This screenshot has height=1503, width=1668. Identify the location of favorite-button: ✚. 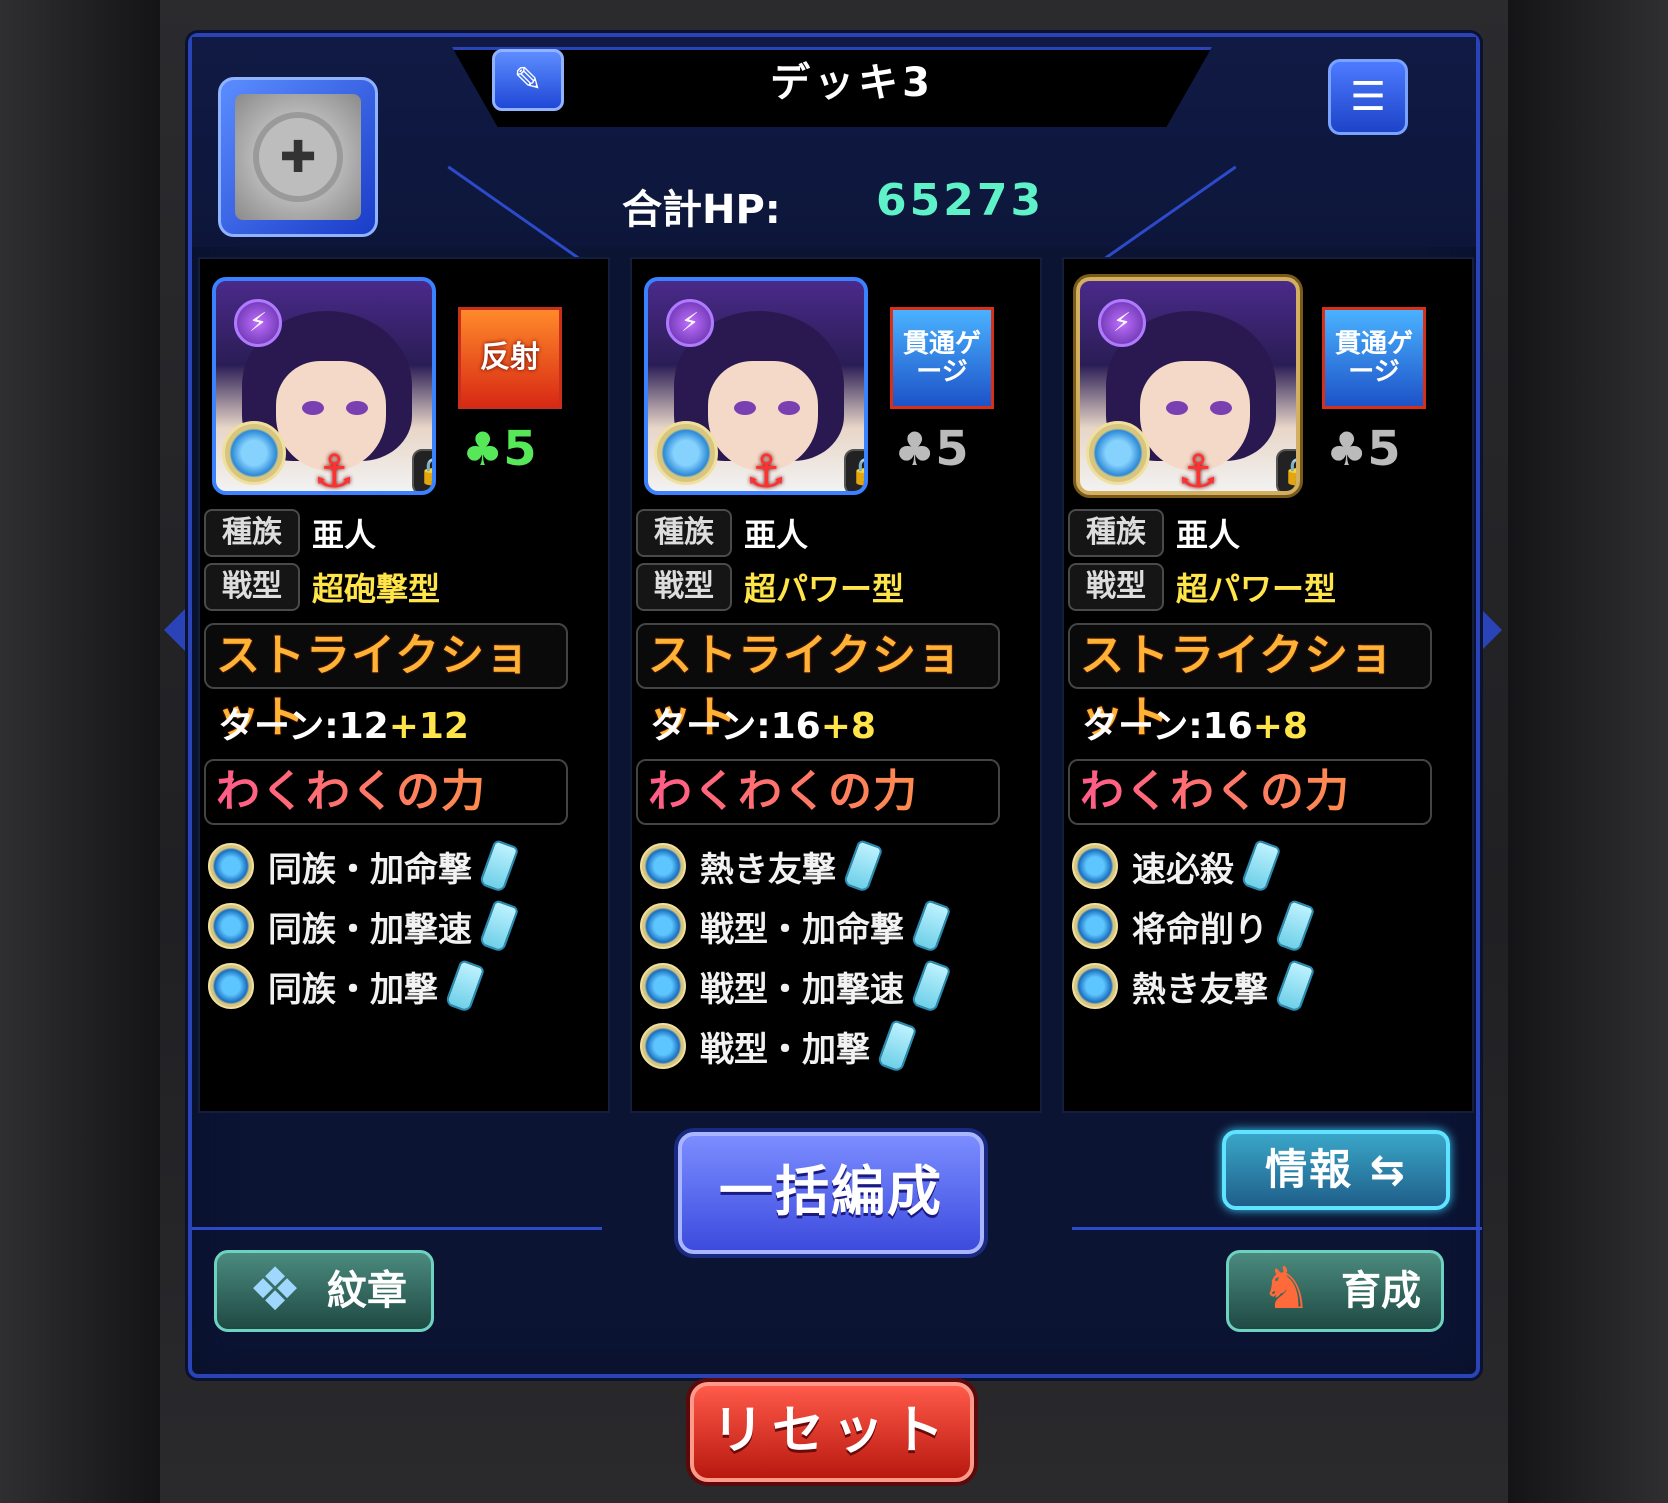
(298, 157).